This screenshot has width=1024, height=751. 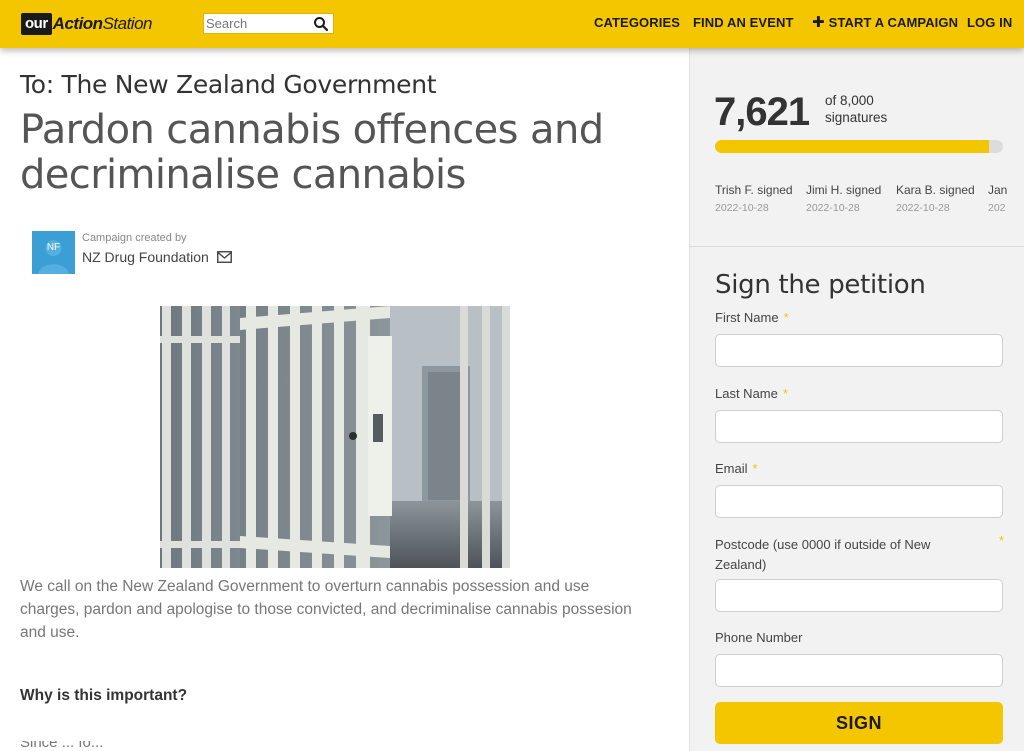 I want to click on postcode-label-line1: Postcode (use 0000 if outside of New, so click(x=823, y=544).